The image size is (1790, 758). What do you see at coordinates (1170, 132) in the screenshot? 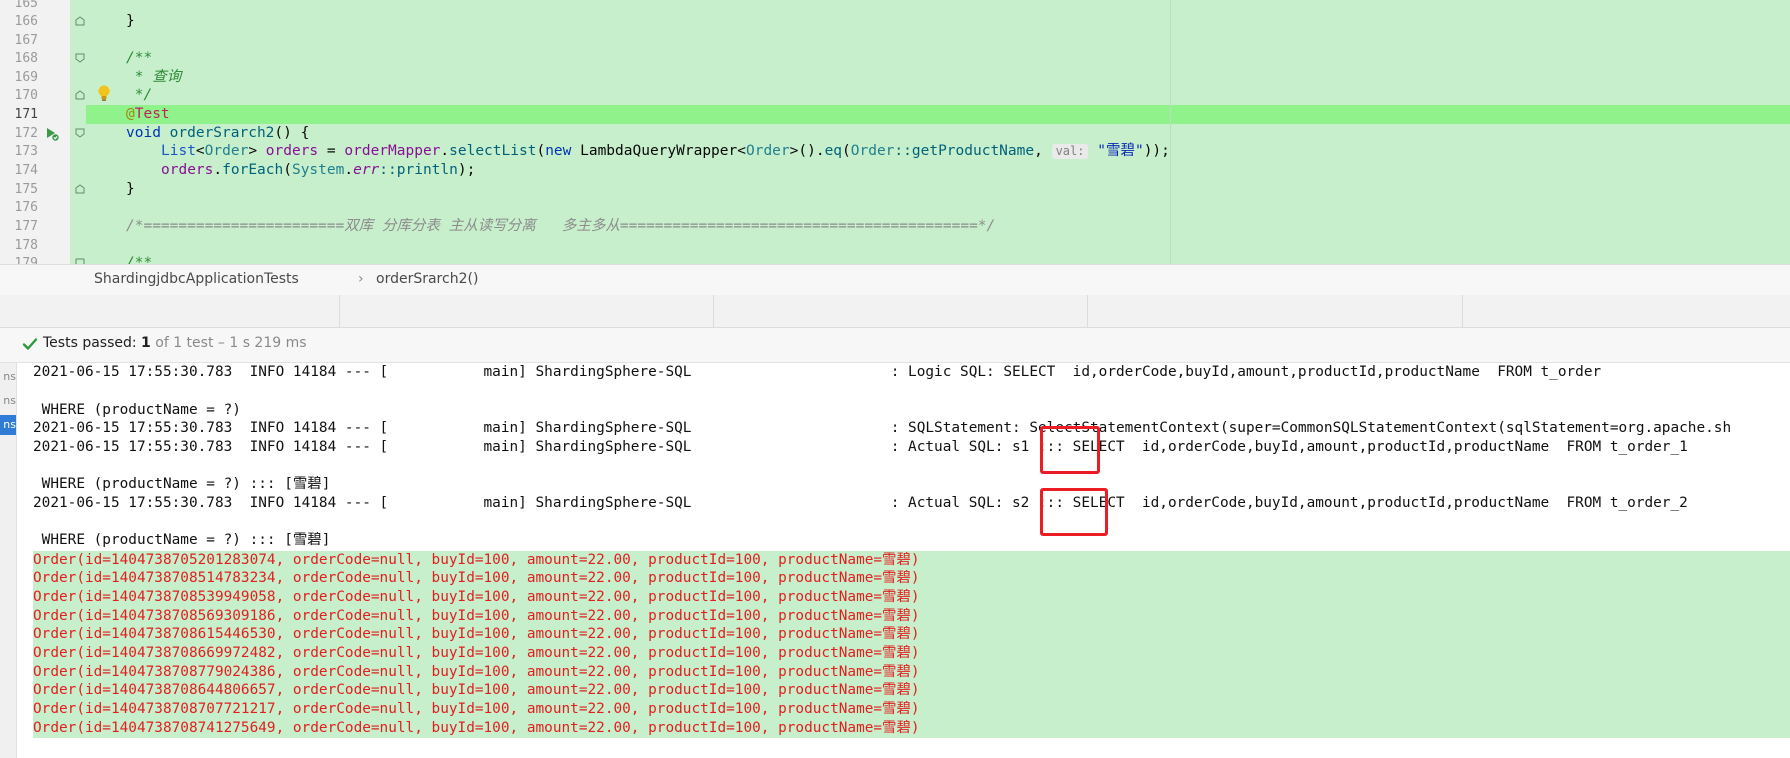
I see `right-margin-guide` at bounding box center [1170, 132].